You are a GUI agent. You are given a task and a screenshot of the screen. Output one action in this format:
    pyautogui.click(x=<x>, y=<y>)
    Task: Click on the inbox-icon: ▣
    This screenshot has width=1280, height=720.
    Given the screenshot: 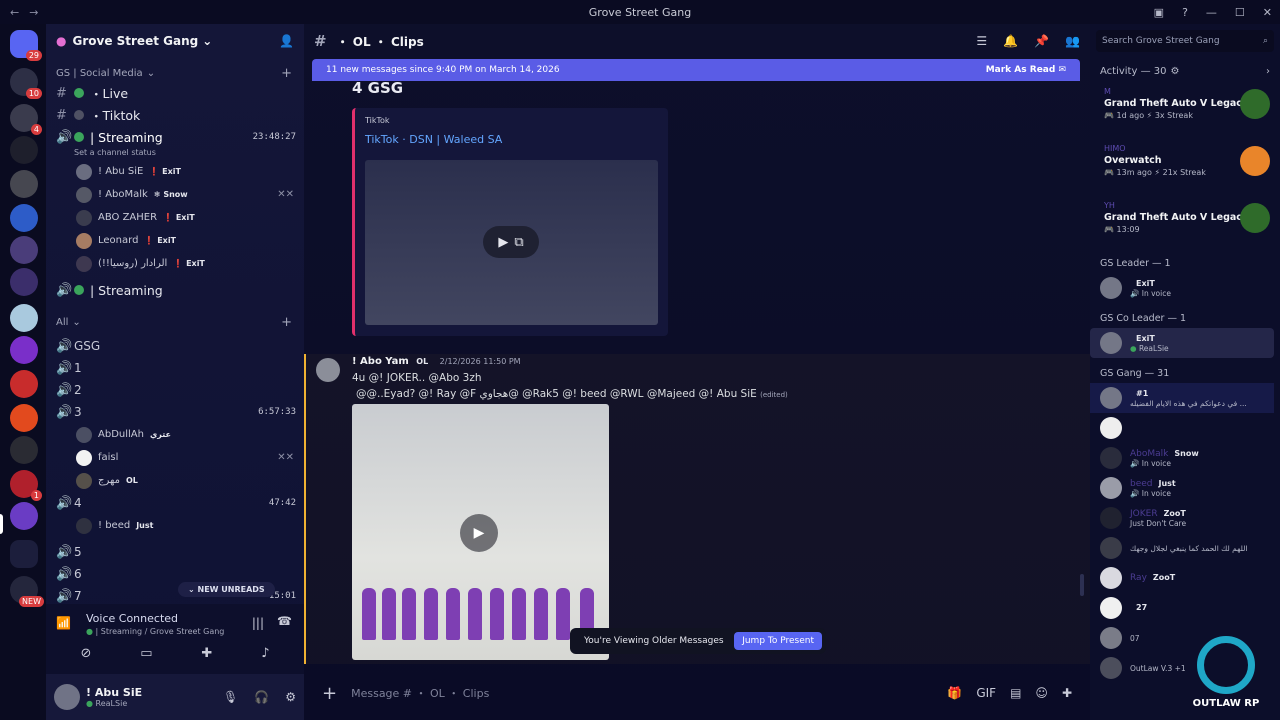 What is the action you would take?
    pyautogui.click(x=1159, y=12)
    